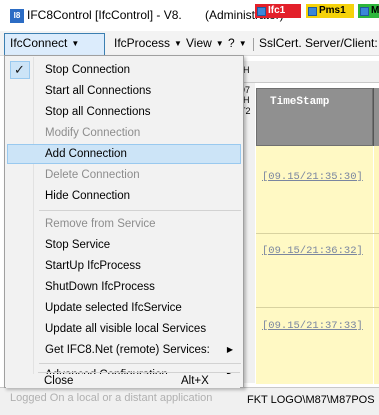 This screenshot has width=379, height=415. I want to click on menu-sslcert: SslCert. Server/Client:, so click(318, 43).